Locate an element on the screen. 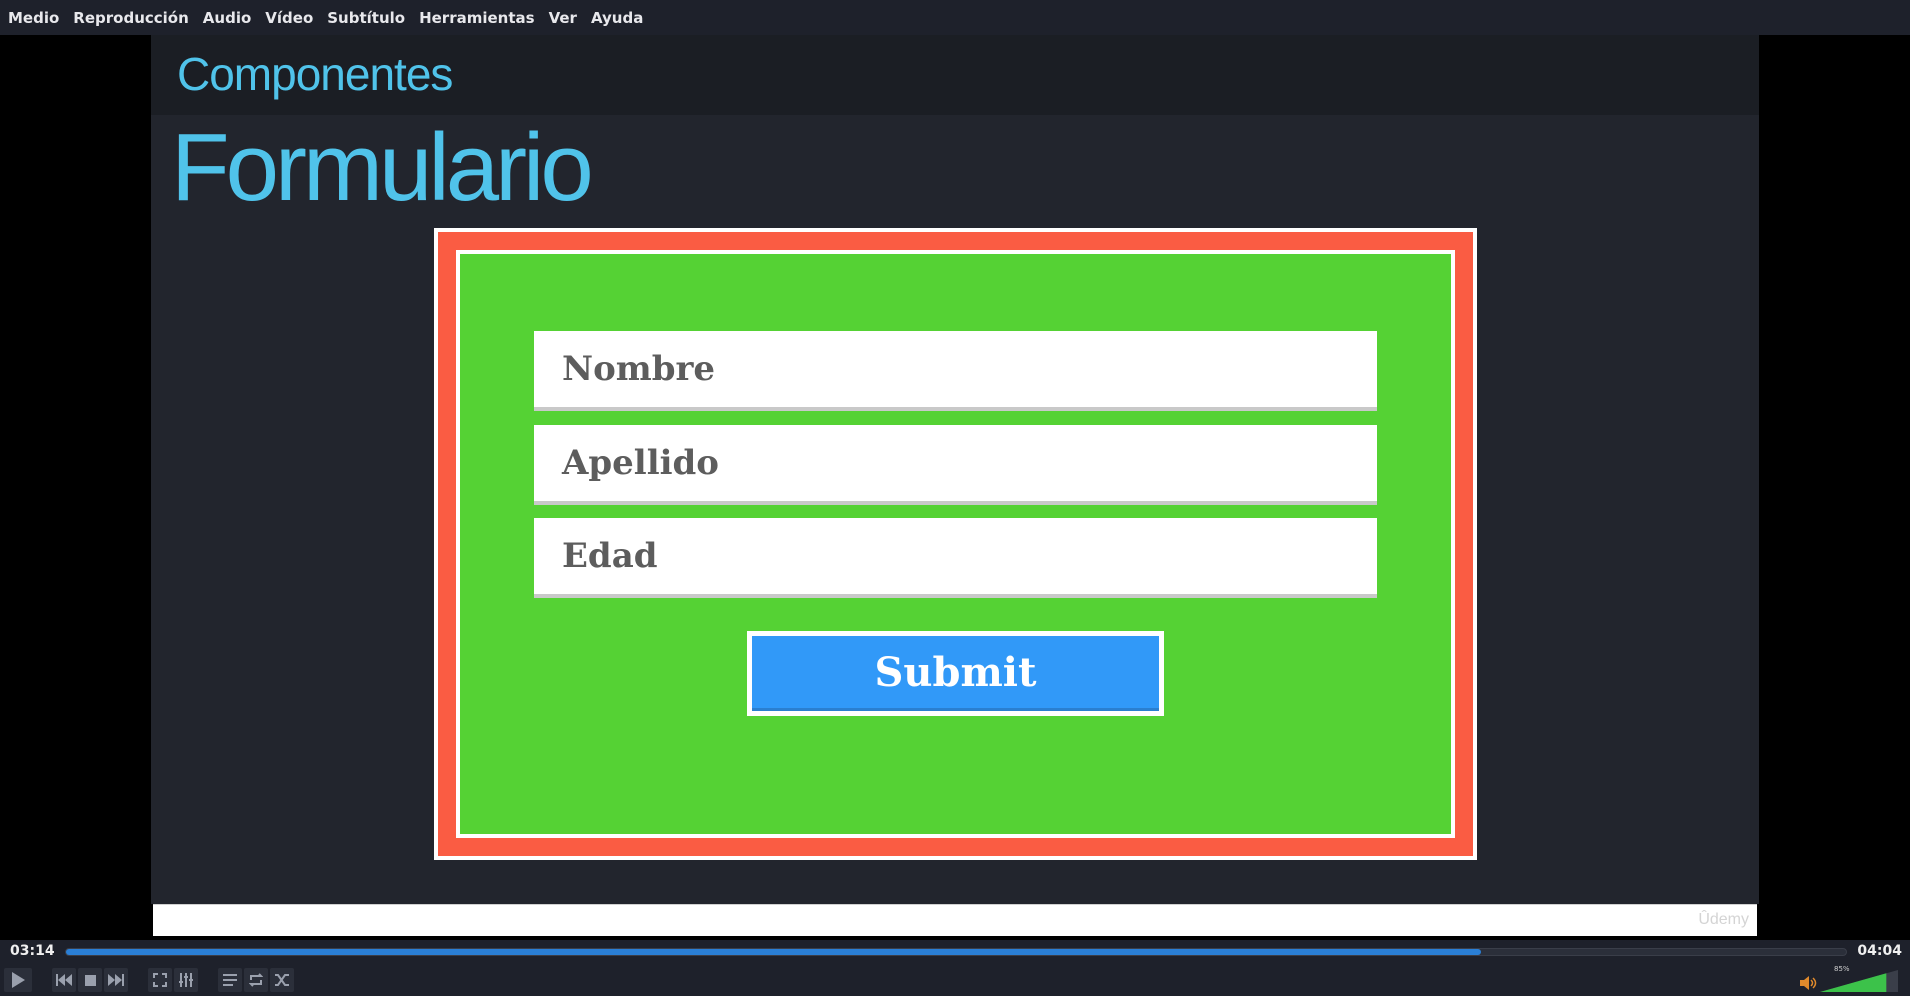  stop-icon is located at coordinates (90, 980).